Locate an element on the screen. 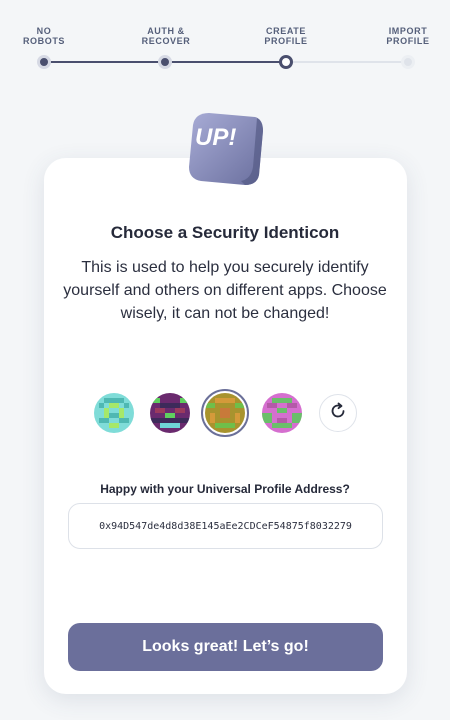  refresh-identicons-button is located at coordinates (338, 413).